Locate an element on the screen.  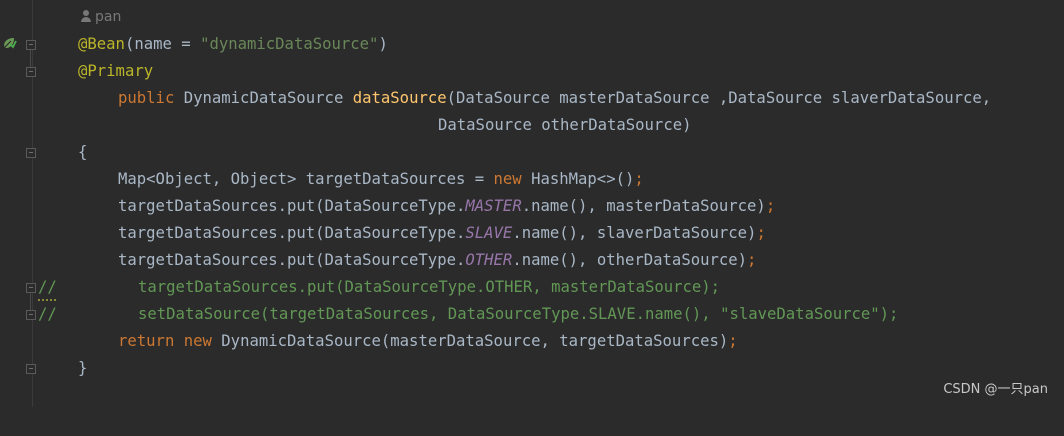
code-line: @Primary is located at coordinates (76, 71).